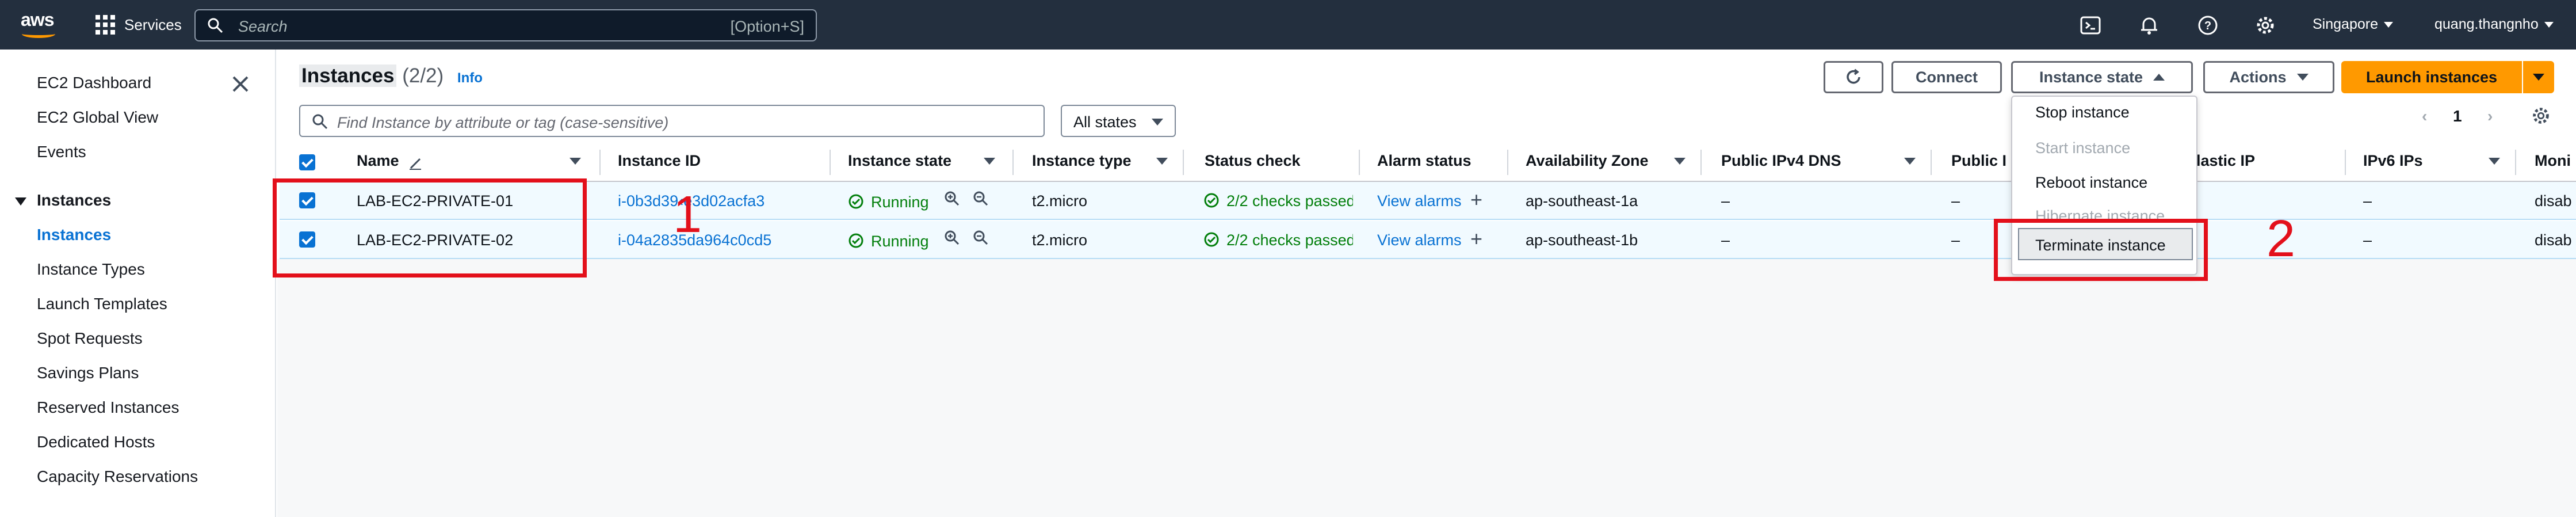  I want to click on column-header-public-ipv4-dns: Public IPv4 DNS, so click(1781, 161).